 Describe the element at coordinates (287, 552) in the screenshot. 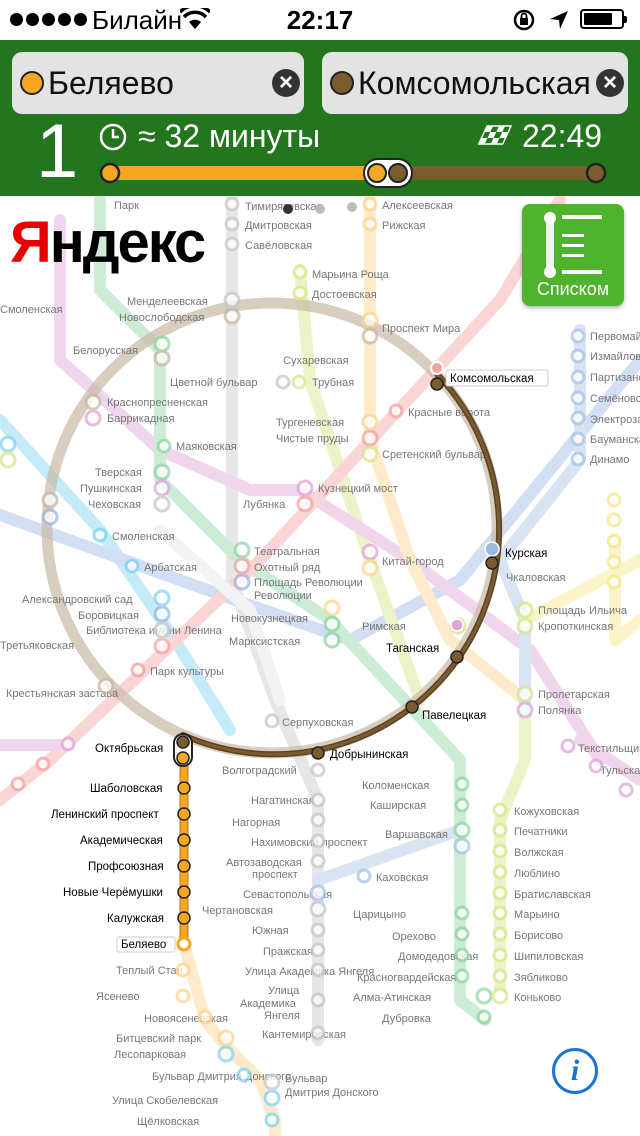

I see `svg-text: Театральная` at that location.